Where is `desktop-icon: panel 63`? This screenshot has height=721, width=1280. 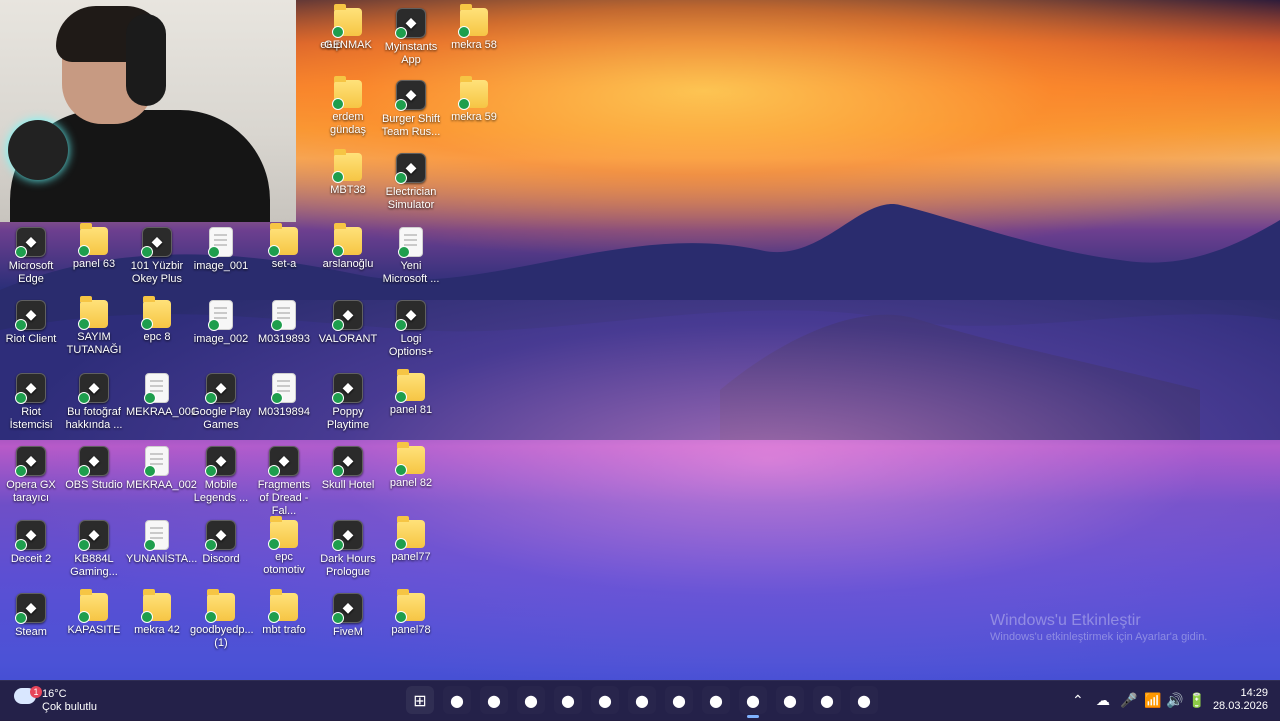
desktop-icon: panel 63 is located at coordinates (94, 247).